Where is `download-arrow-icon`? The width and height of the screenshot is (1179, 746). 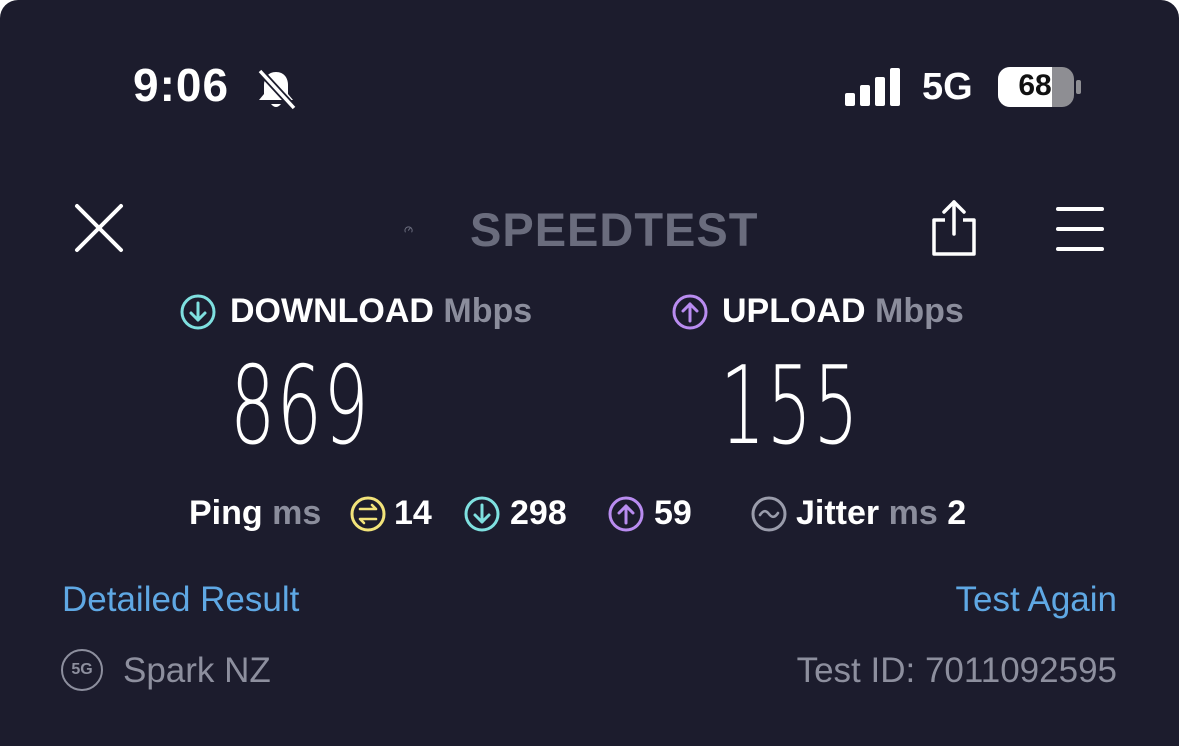 download-arrow-icon is located at coordinates (198, 312).